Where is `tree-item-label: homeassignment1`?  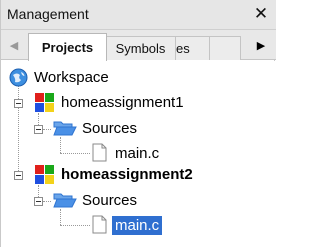 tree-item-label: homeassignment1 is located at coordinates (122, 102).